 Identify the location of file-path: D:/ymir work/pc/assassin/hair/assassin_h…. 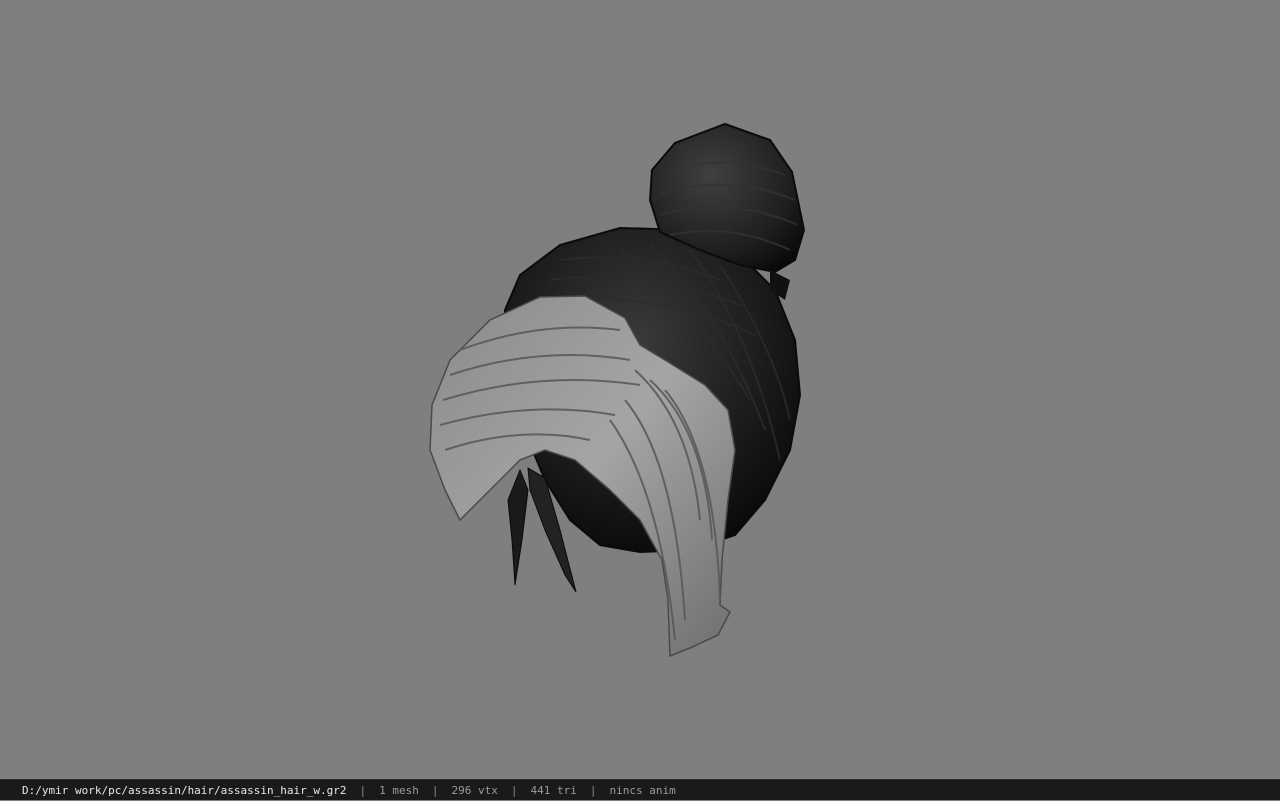
(184, 790).